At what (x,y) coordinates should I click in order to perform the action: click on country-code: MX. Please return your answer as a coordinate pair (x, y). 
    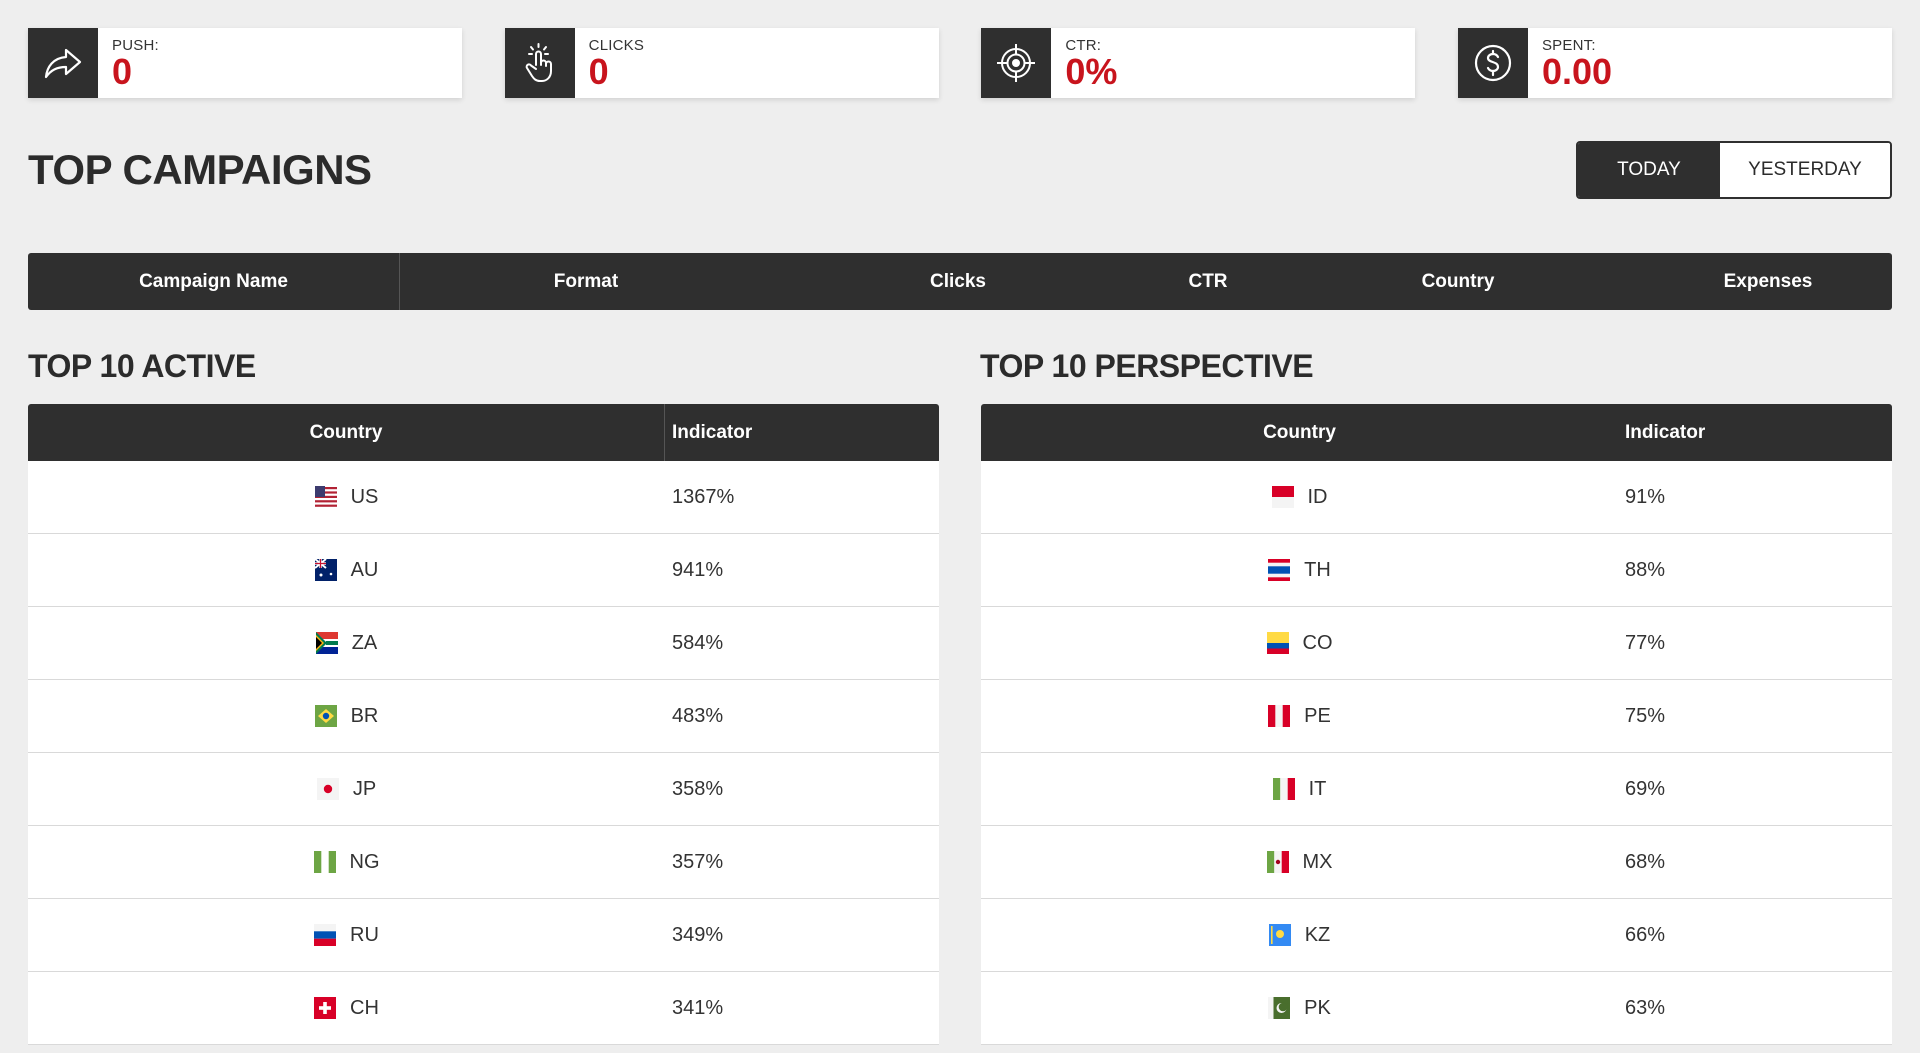
    Looking at the image, I should click on (1317, 861).